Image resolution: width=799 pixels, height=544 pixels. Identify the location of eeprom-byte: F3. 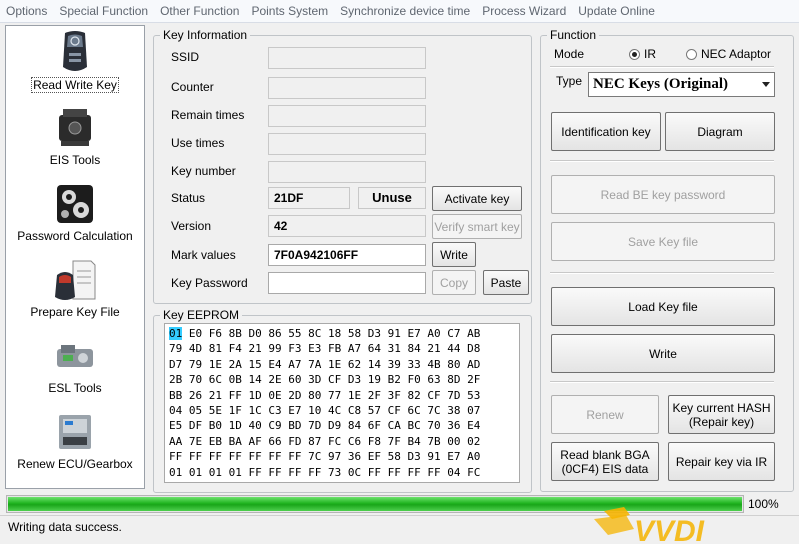
(295, 349).